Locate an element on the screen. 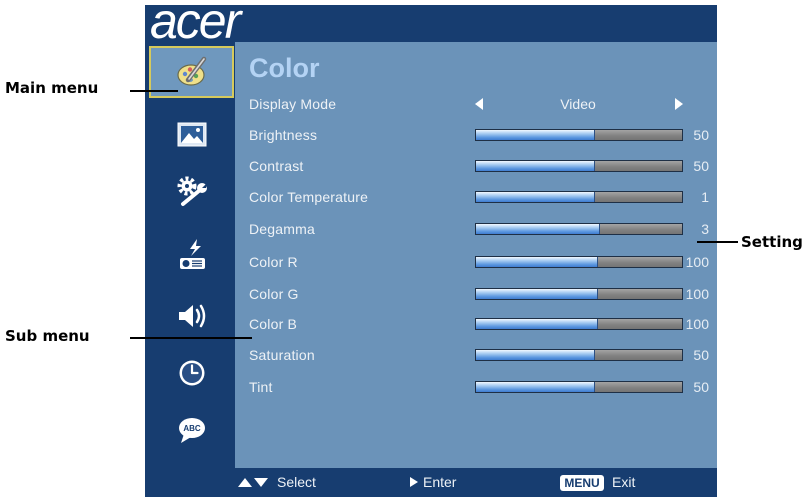 The width and height of the screenshot is (812, 498). color-r-slider is located at coordinates (579, 262).